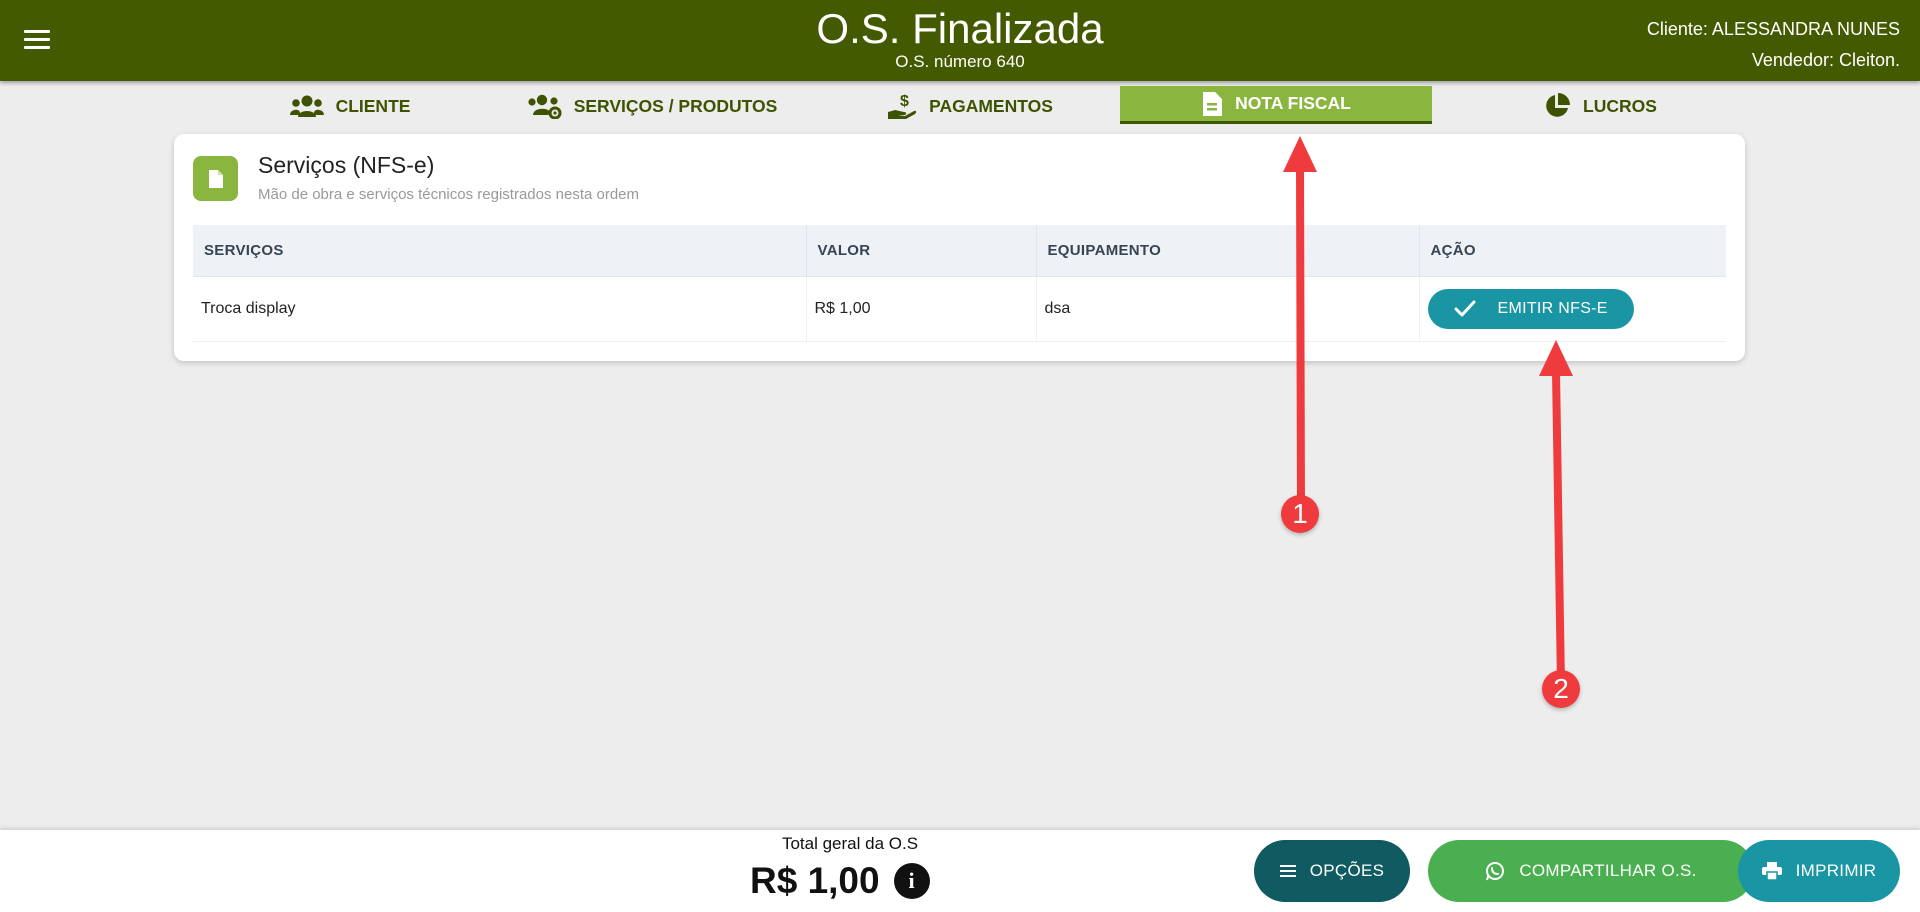 The image size is (1920, 912). Describe the element at coordinates (1428, 412) in the screenshot. I see `annotation-arrows` at that location.